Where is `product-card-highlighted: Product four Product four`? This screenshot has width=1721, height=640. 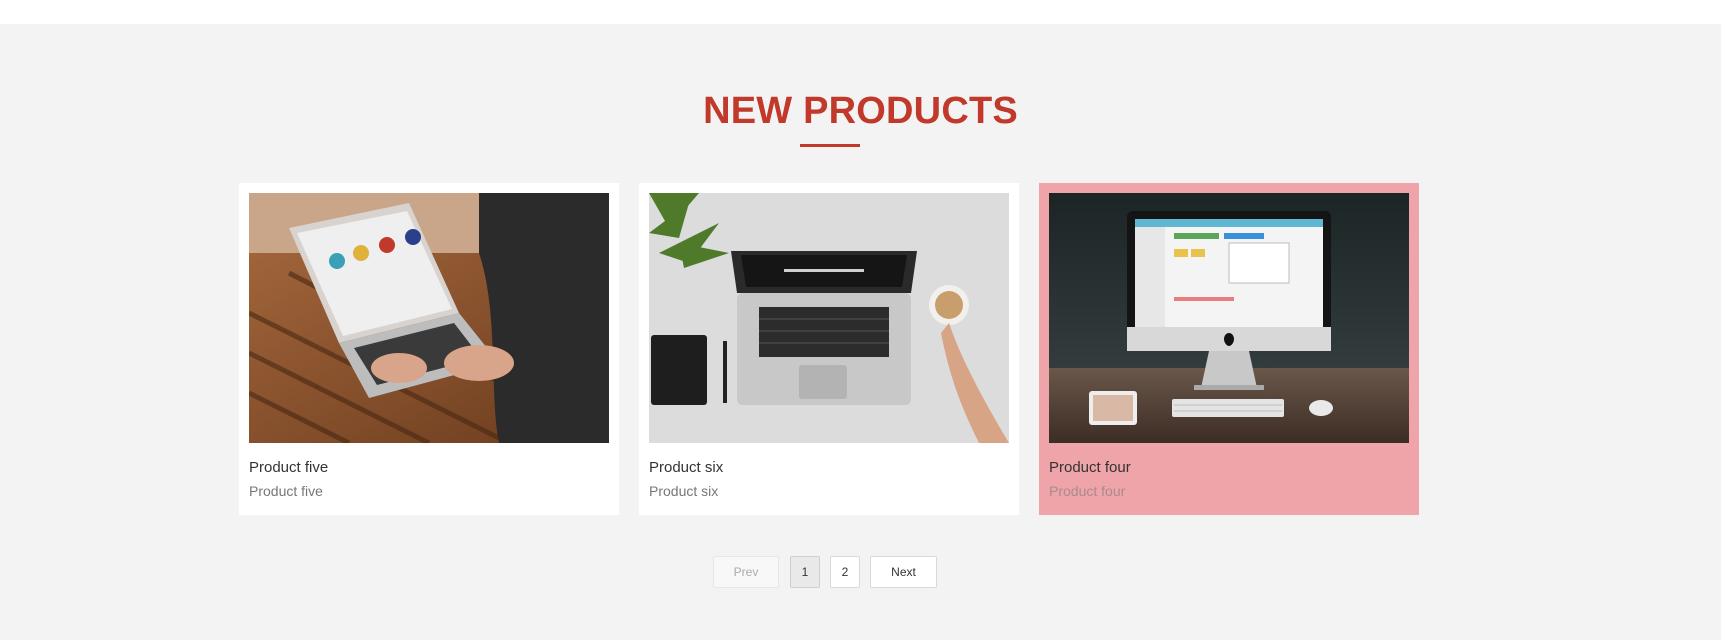
product-card-highlighted: Product four Product four is located at coordinates (1229, 349).